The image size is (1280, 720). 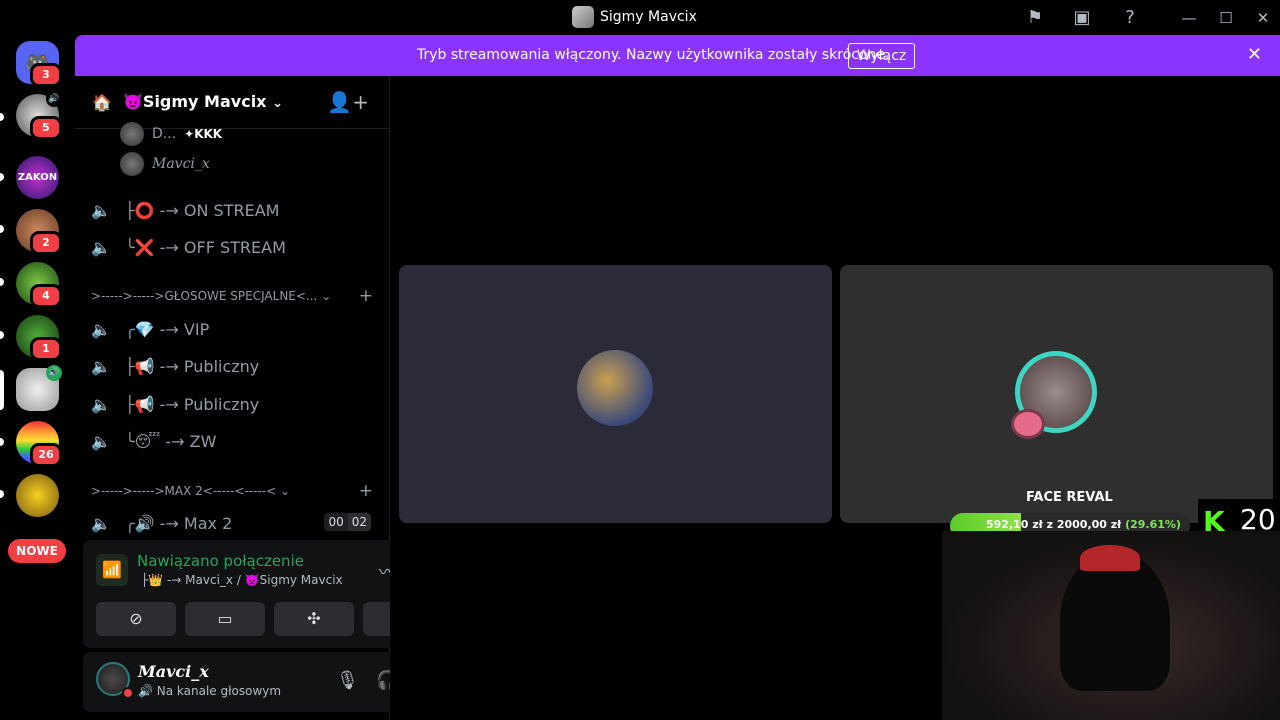 I want to click on webcam-person, so click(x=1115, y=621).